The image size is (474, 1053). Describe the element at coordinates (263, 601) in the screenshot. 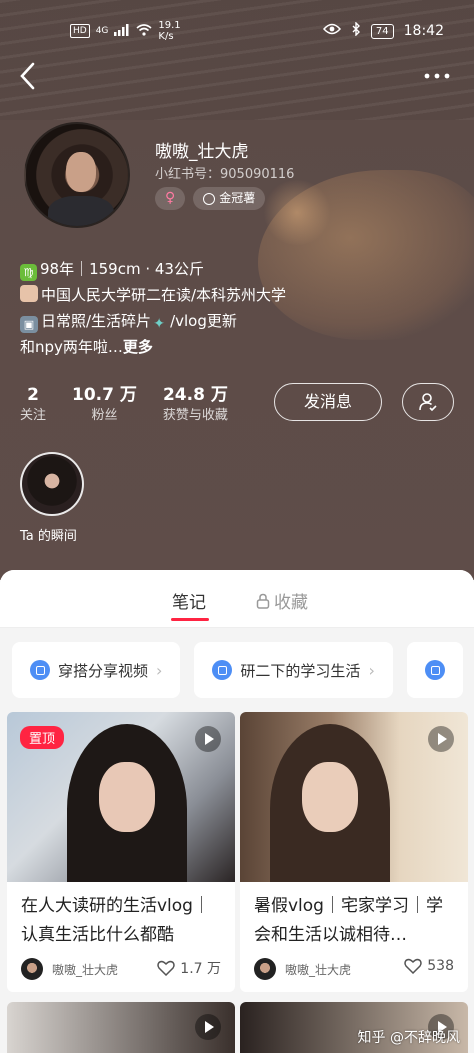

I see `lock-icon` at that location.